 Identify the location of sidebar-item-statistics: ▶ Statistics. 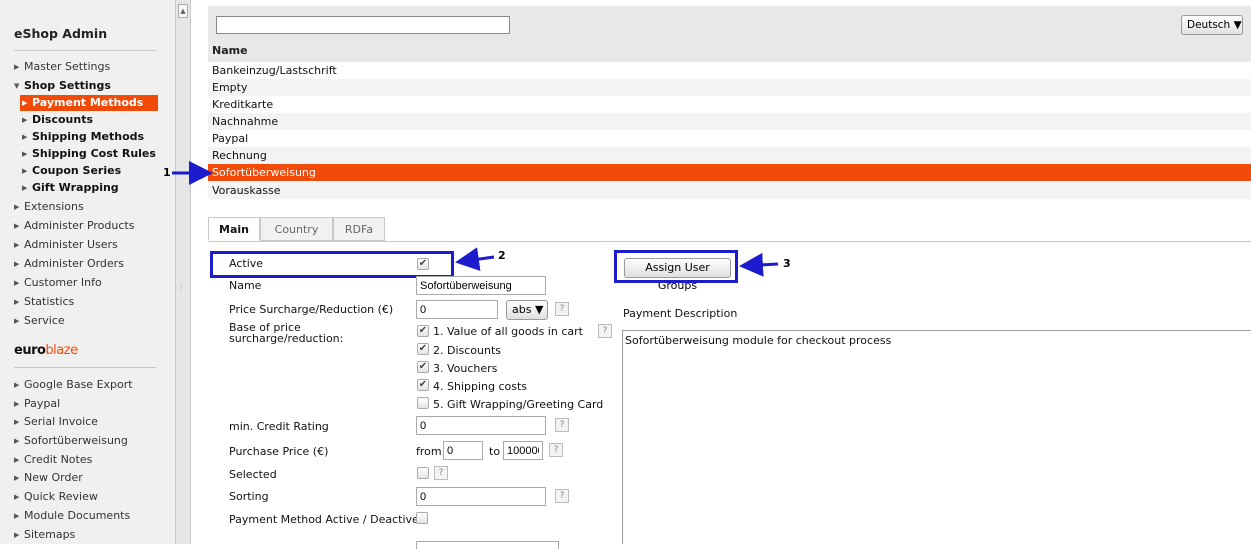
(86, 302).